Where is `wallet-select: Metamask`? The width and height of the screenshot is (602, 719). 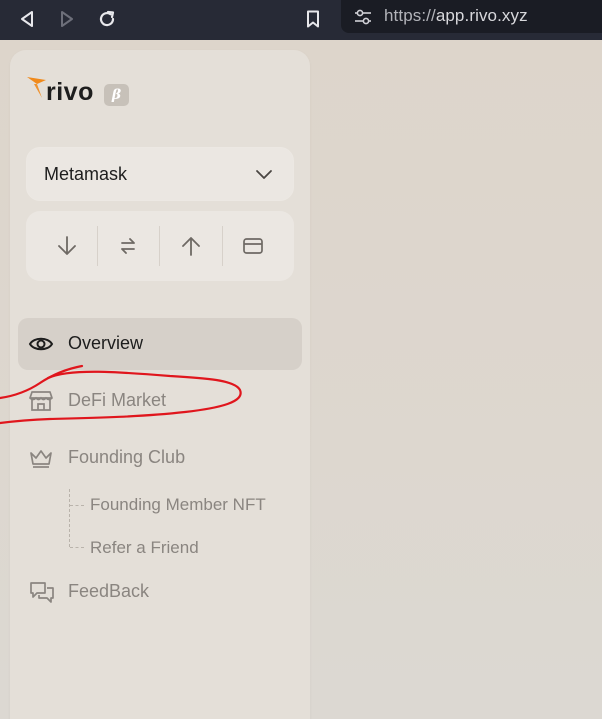 wallet-select: Metamask is located at coordinates (160, 174).